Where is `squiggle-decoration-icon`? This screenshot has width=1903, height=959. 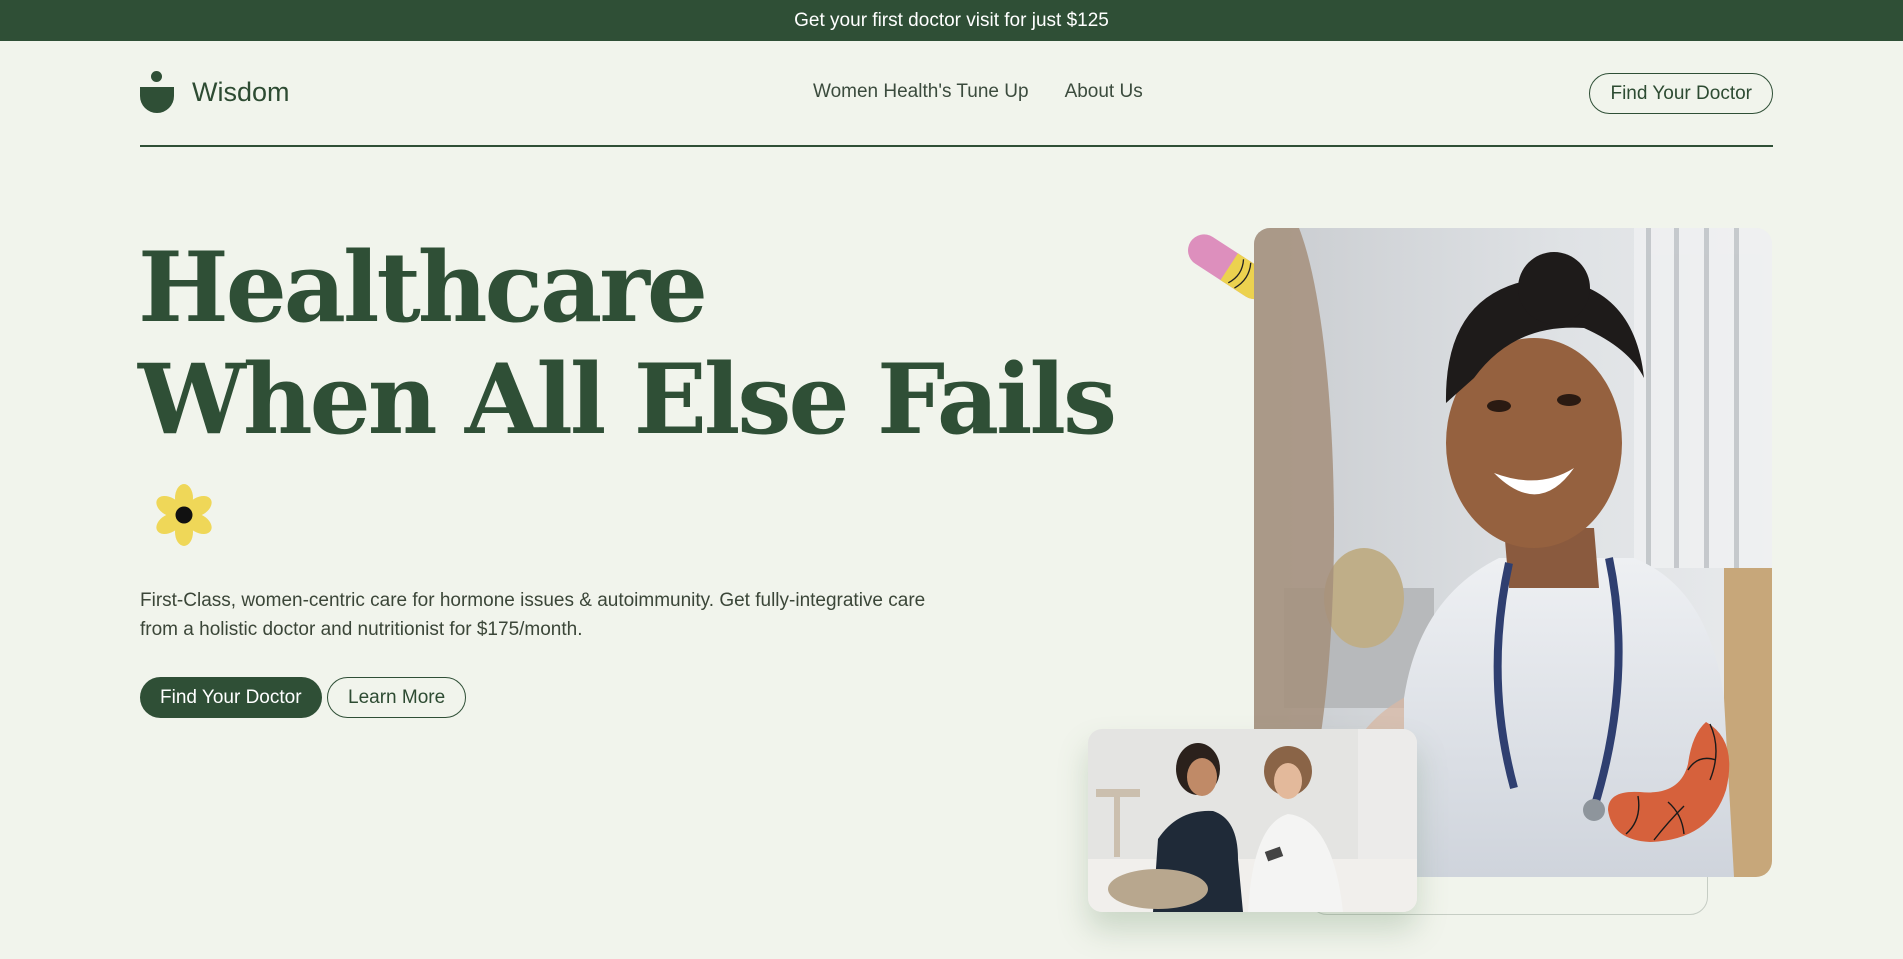 squiggle-decoration-icon is located at coordinates (1669, 782).